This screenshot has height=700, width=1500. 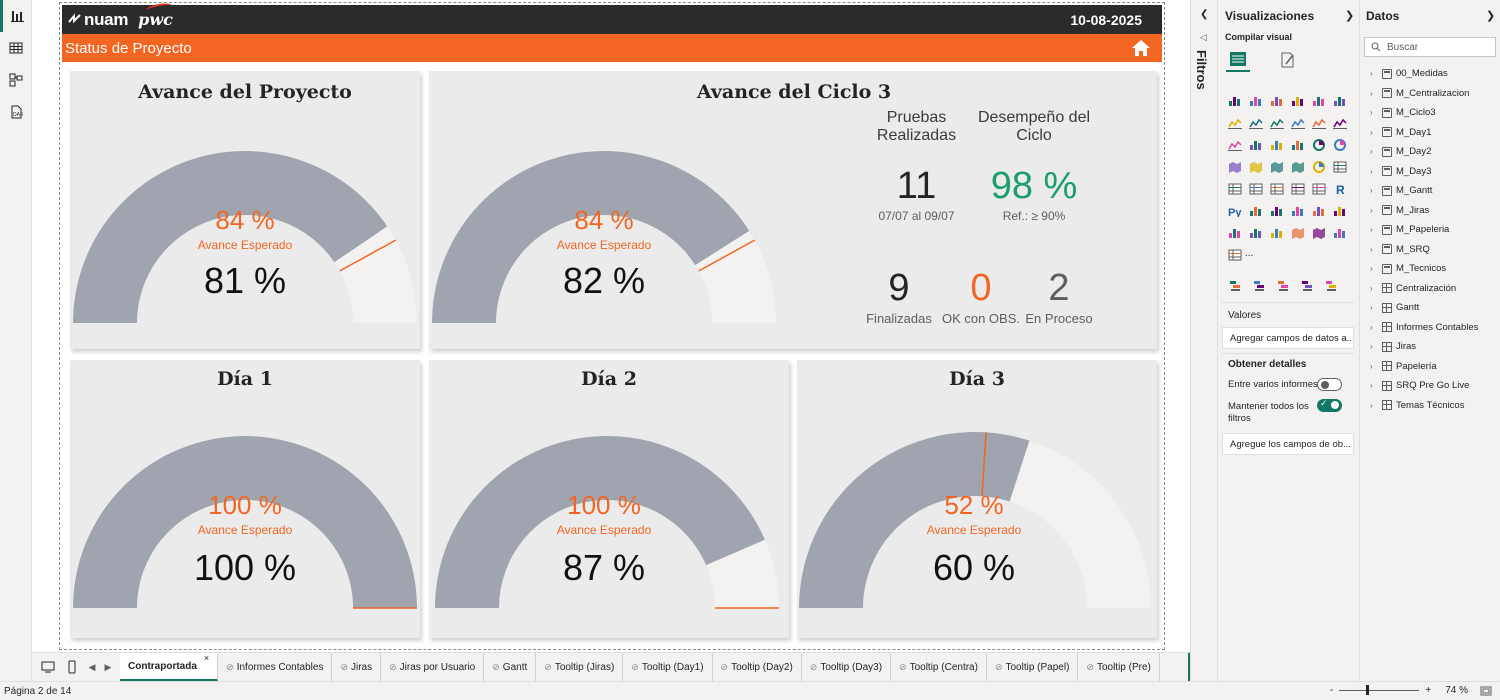 What do you see at coordinates (1434, 347) in the screenshot?
I see `data-table-item: › Jiras` at bounding box center [1434, 347].